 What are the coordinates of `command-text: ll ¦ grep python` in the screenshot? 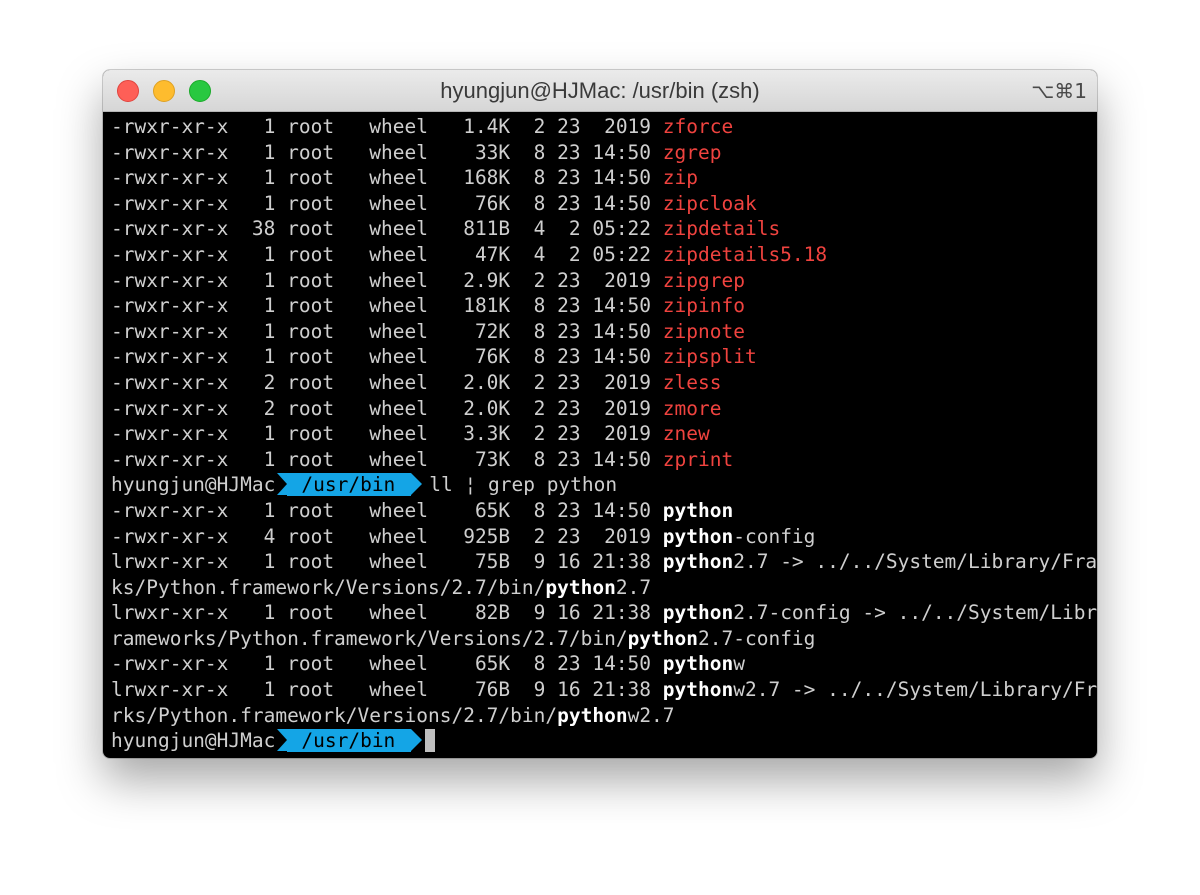 It's located at (523, 485).